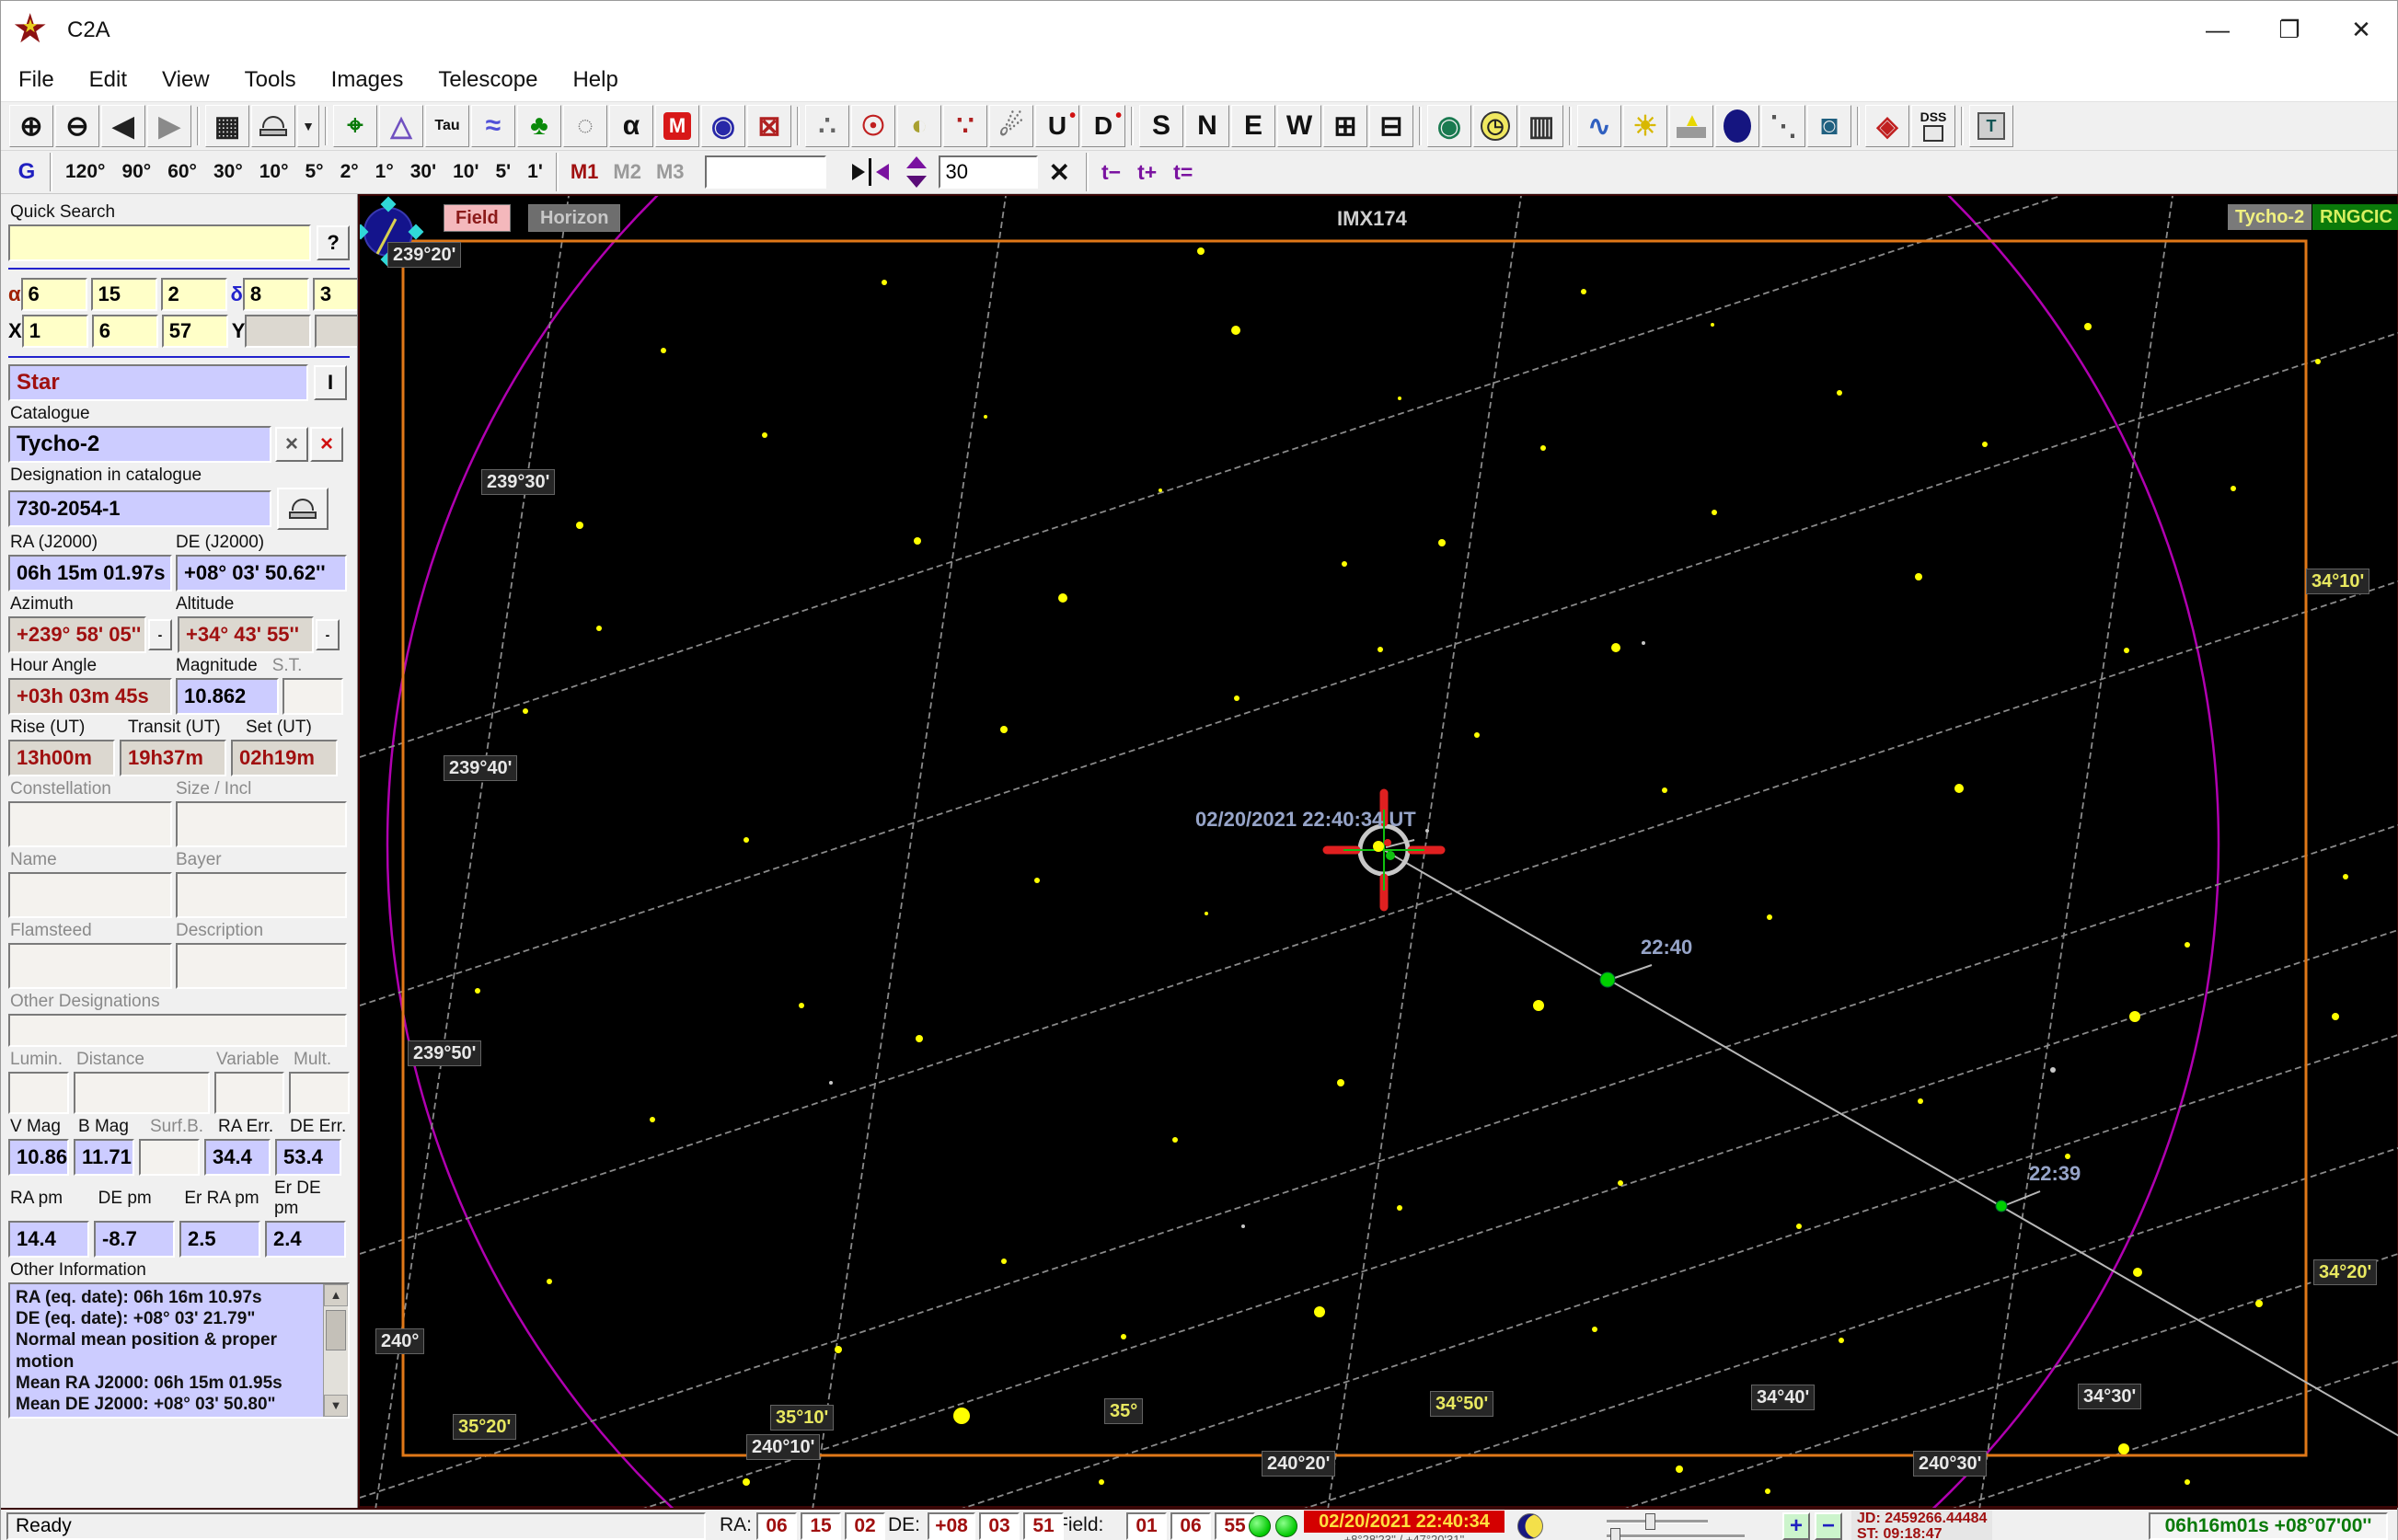 The image size is (2398, 1540). I want to click on fov-5min: 5', so click(503, 172).